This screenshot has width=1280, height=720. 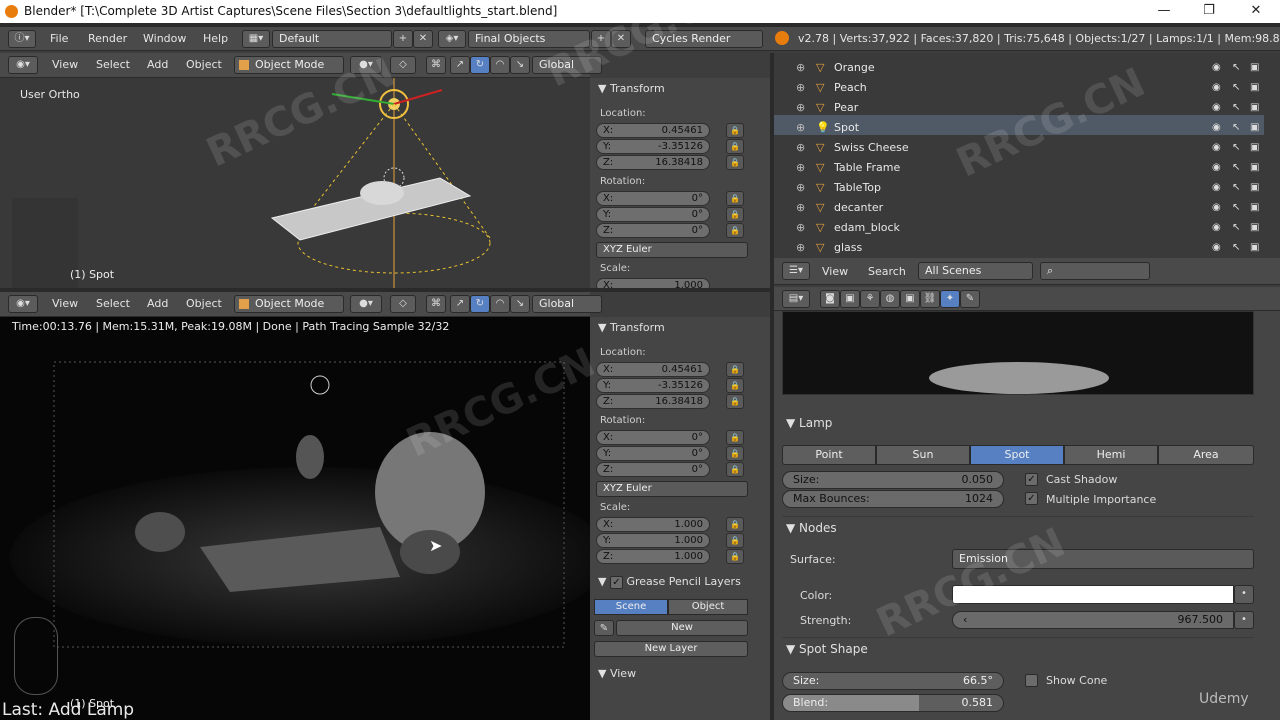 I want to click on gp-new-layer-button: New Layer, so click(x=671, y=649).